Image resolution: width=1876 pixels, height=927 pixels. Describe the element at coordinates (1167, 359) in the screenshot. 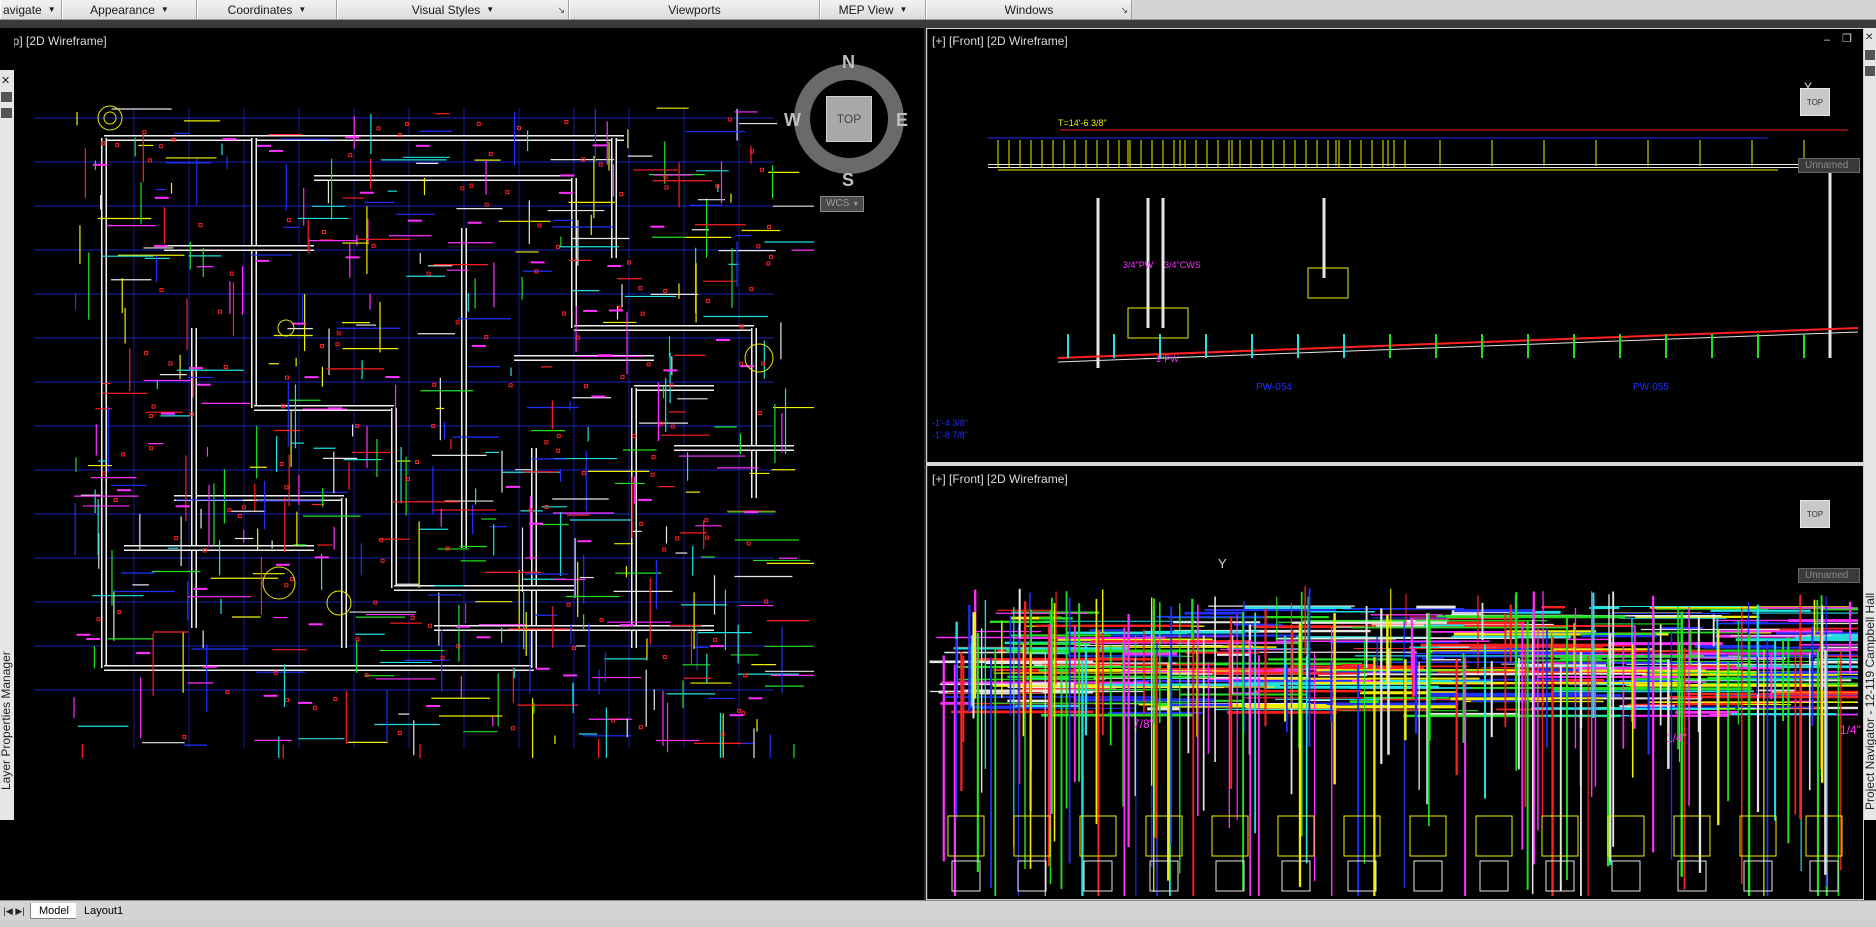

I see `drawing-annotation: 1"PW` at that location.